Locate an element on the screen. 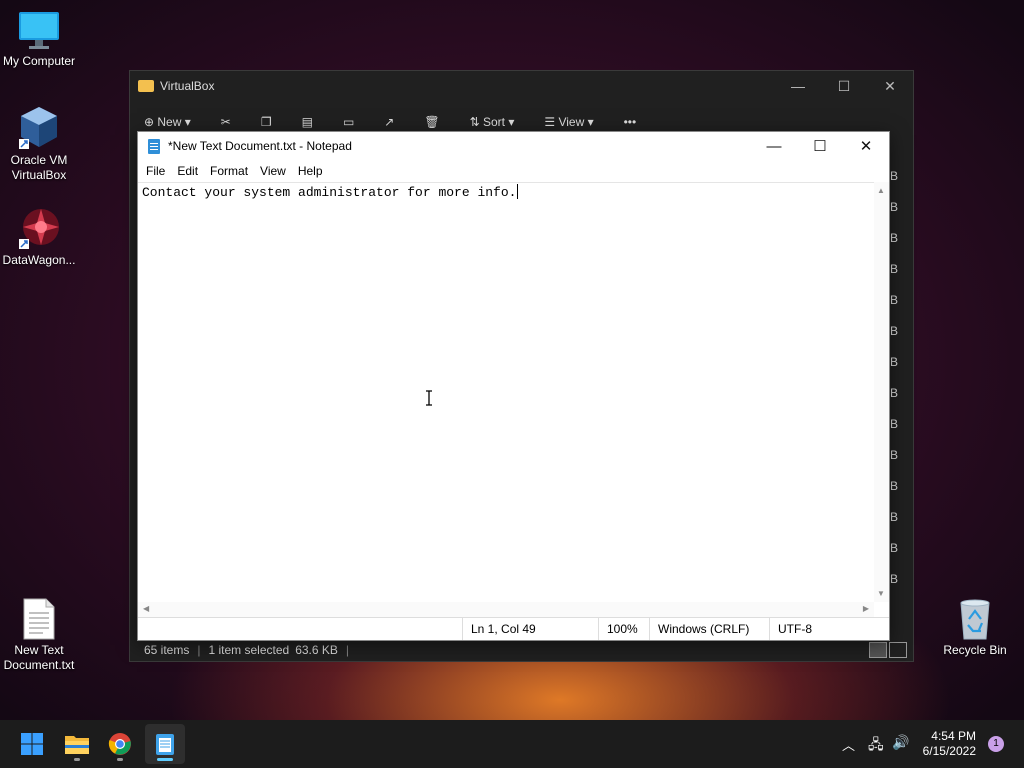 Image resolution: width=1024 pixels, height=768 pixels. notepad-titlebar: *New Text Document.txt - Notepad — ☐ ✕ is located at coordinates (513, 146).